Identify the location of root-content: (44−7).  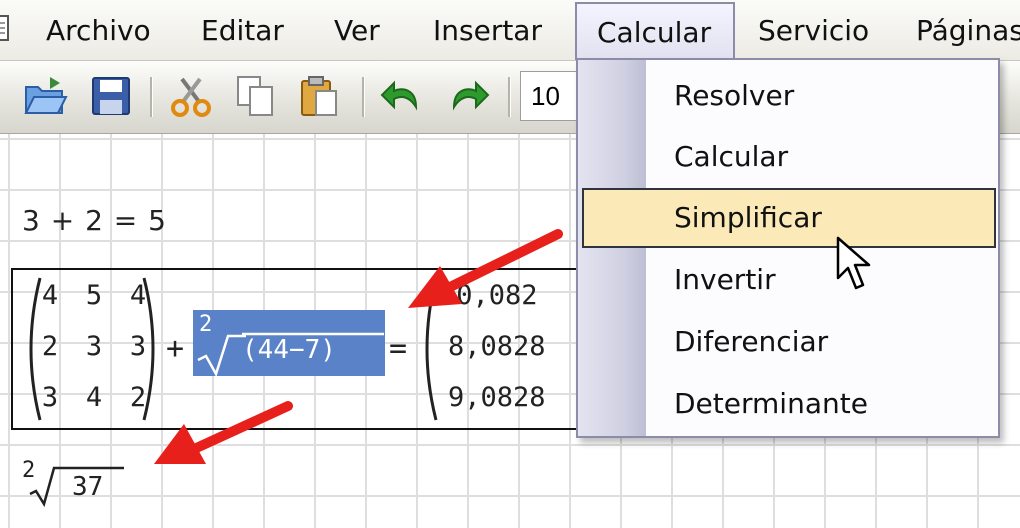
(289, 350).